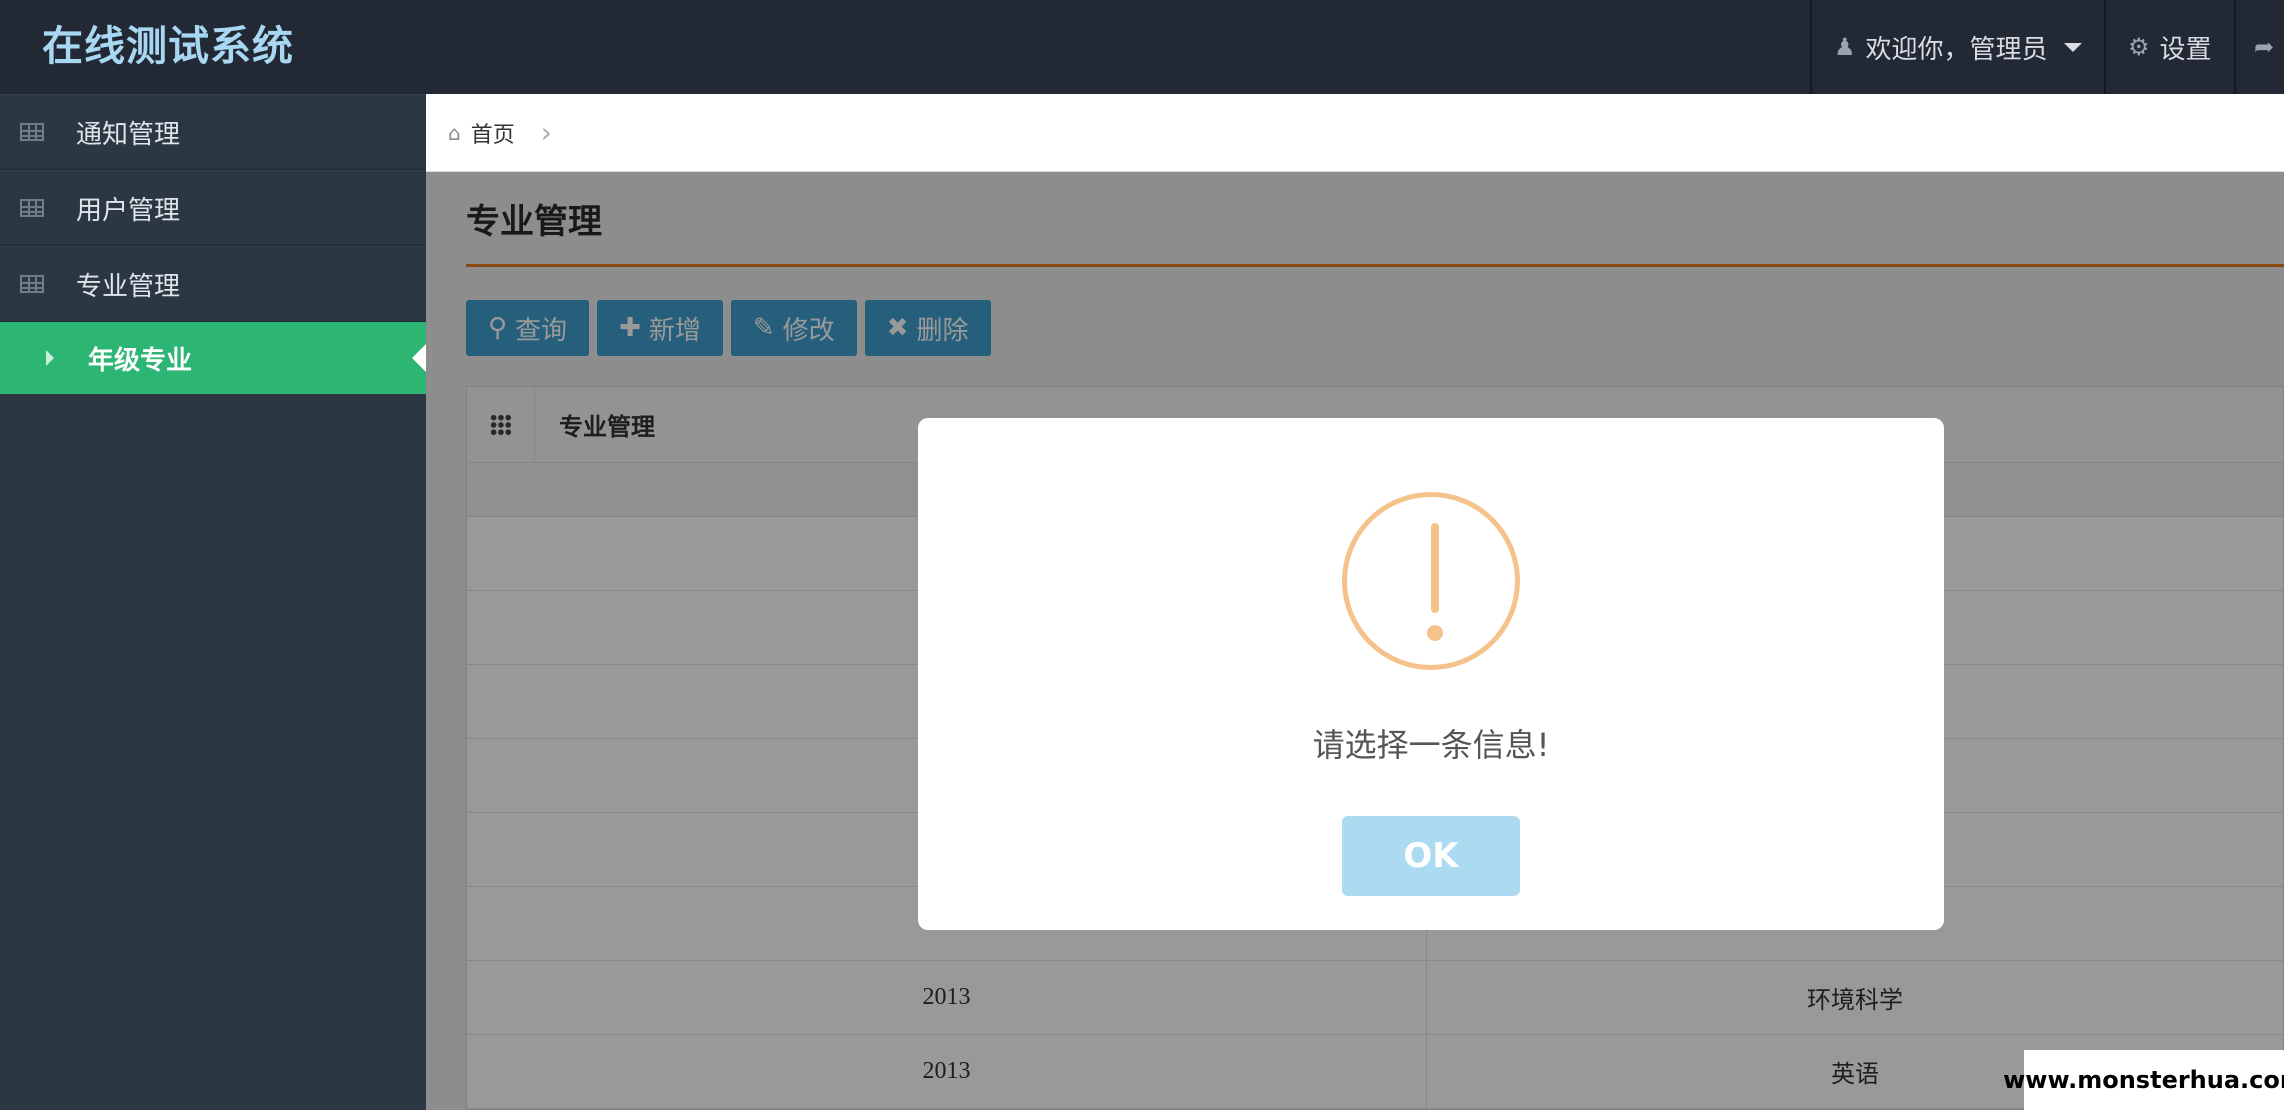  I want to click on sidebar-item-label: 专业管理, so click(128, 286).